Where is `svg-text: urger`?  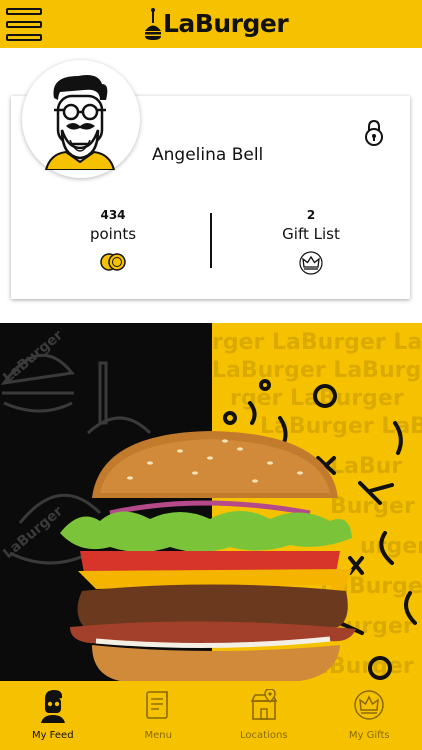
svg-text: urger is located at coordinates (391, 546).